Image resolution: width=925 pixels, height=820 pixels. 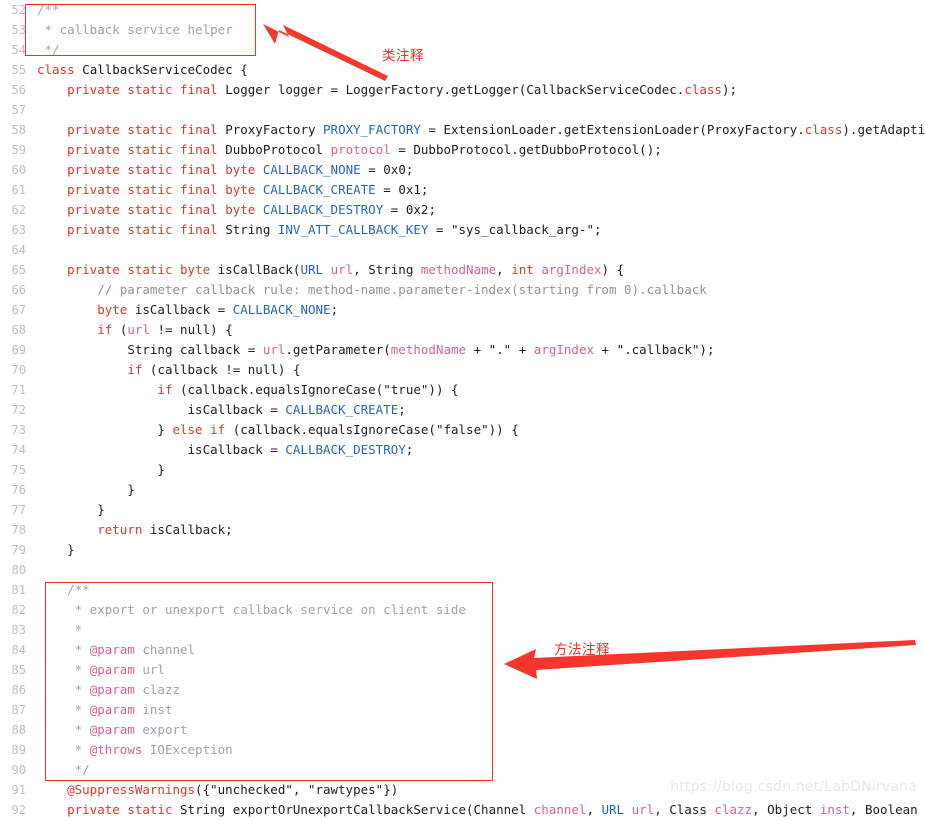 I want to click on line-number: 81, so click(x=18, y=590).